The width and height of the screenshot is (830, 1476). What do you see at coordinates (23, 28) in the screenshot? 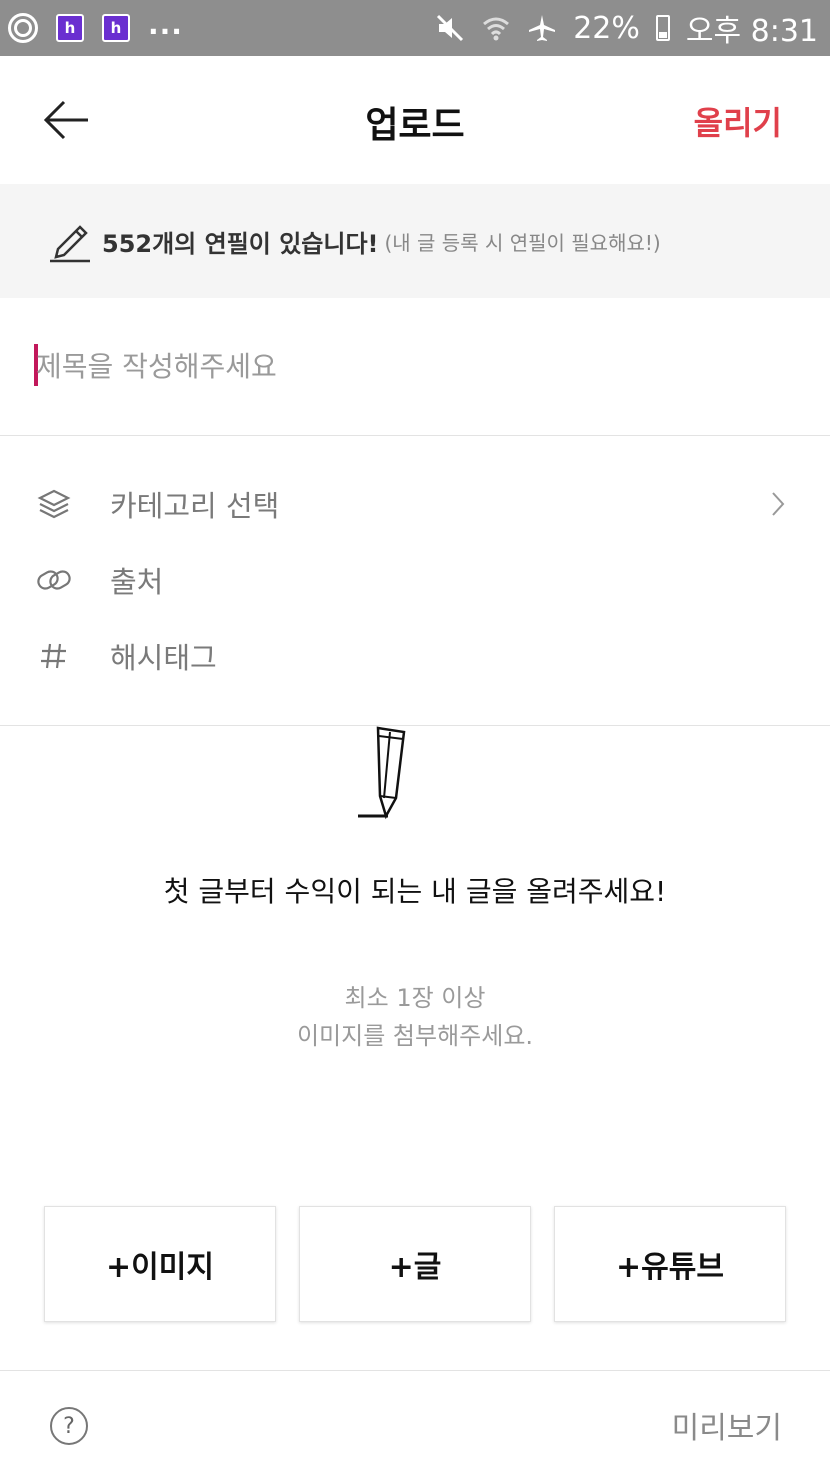
I see `settings-icon` at bounding box center [23, 28].